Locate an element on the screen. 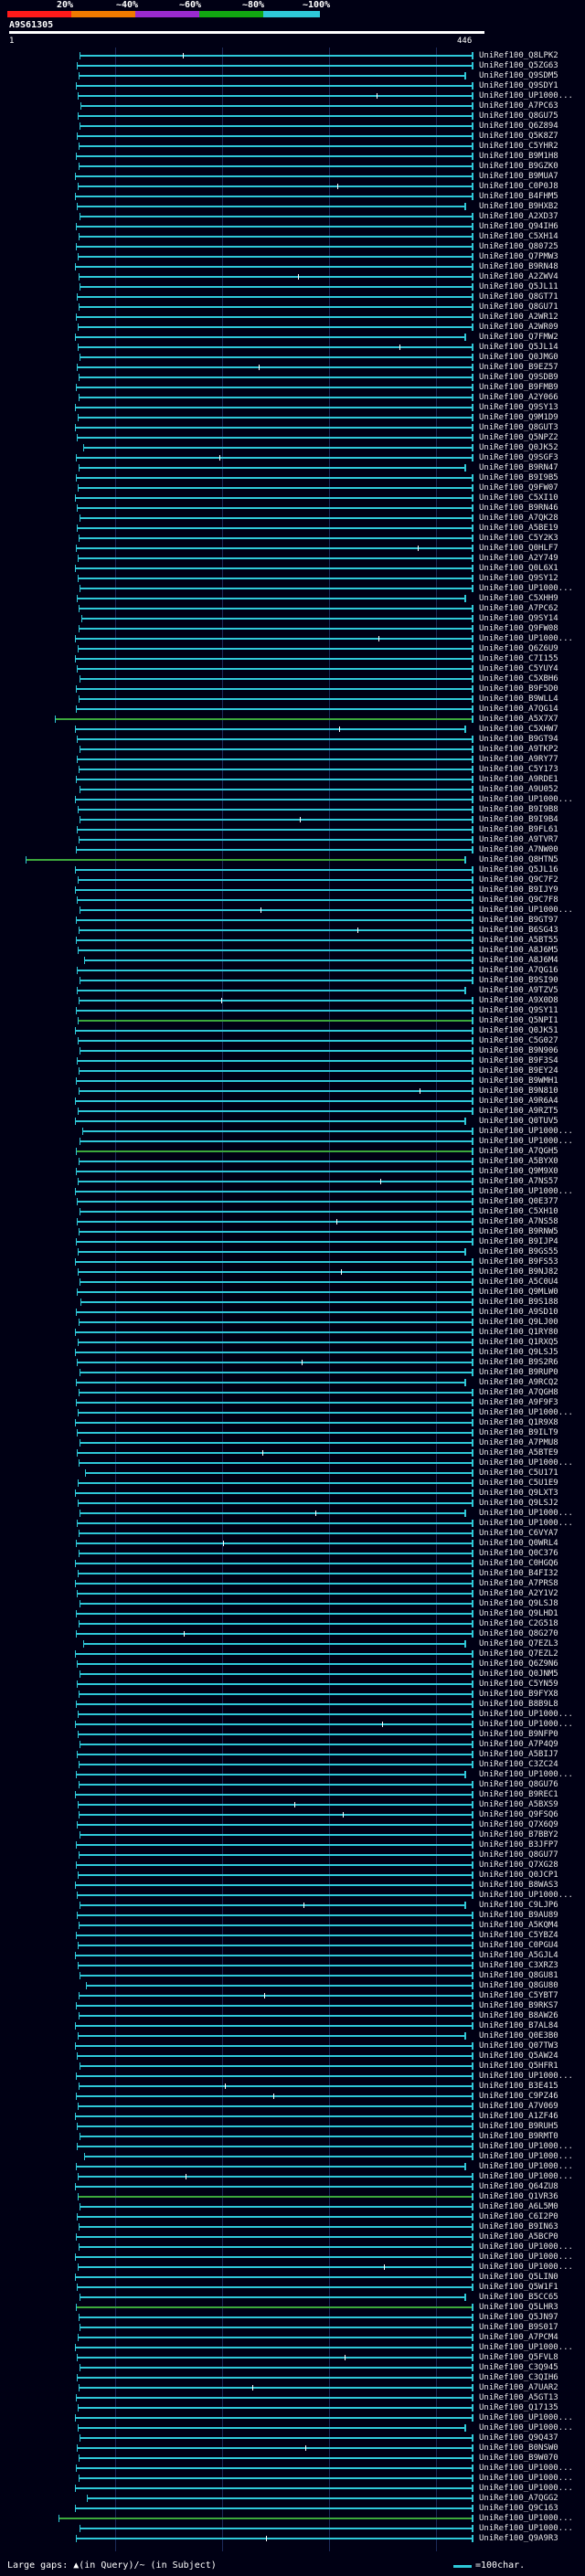 Image resolution: width=585 pixels, height=2576 pixels. hit-link: UniRef100_A7NS58 is located at coordinates (518, 1222).